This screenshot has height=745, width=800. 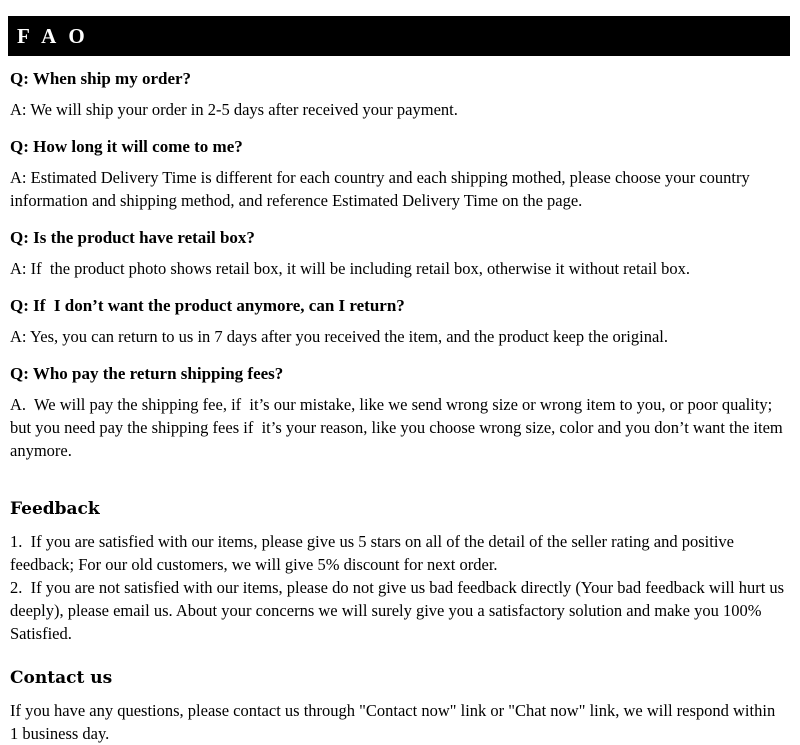 What do you see at coordinates (126, 146) in the screenshot?
I see `faq-question: Q: How long it will come to me?` at bounding box center [126, 146].